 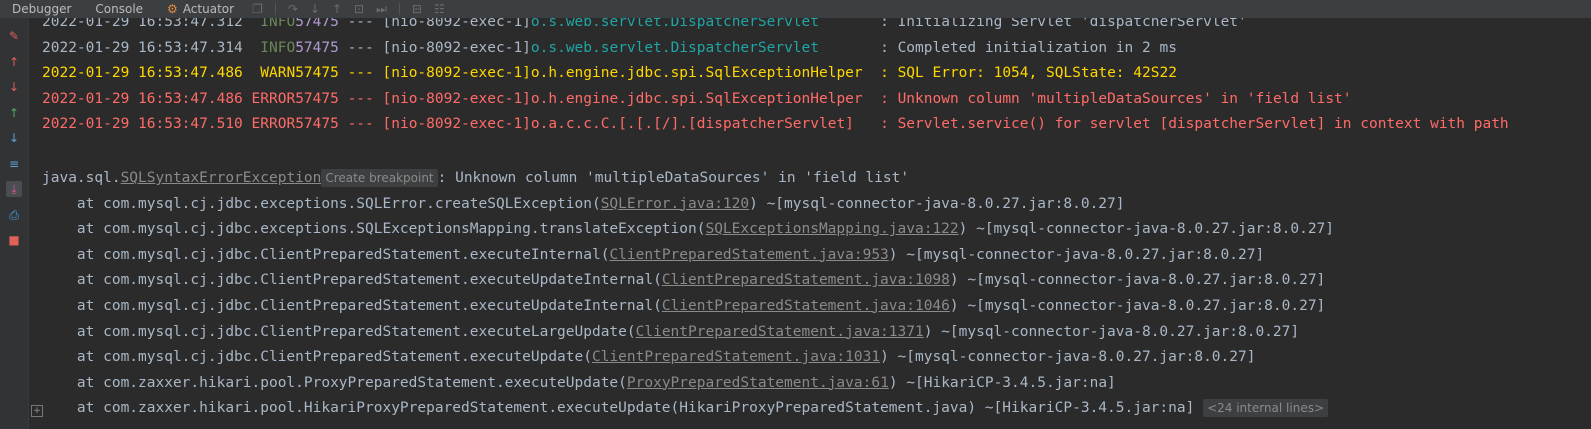 I want to click on log-level: INFO, so click(x=273, y=47).